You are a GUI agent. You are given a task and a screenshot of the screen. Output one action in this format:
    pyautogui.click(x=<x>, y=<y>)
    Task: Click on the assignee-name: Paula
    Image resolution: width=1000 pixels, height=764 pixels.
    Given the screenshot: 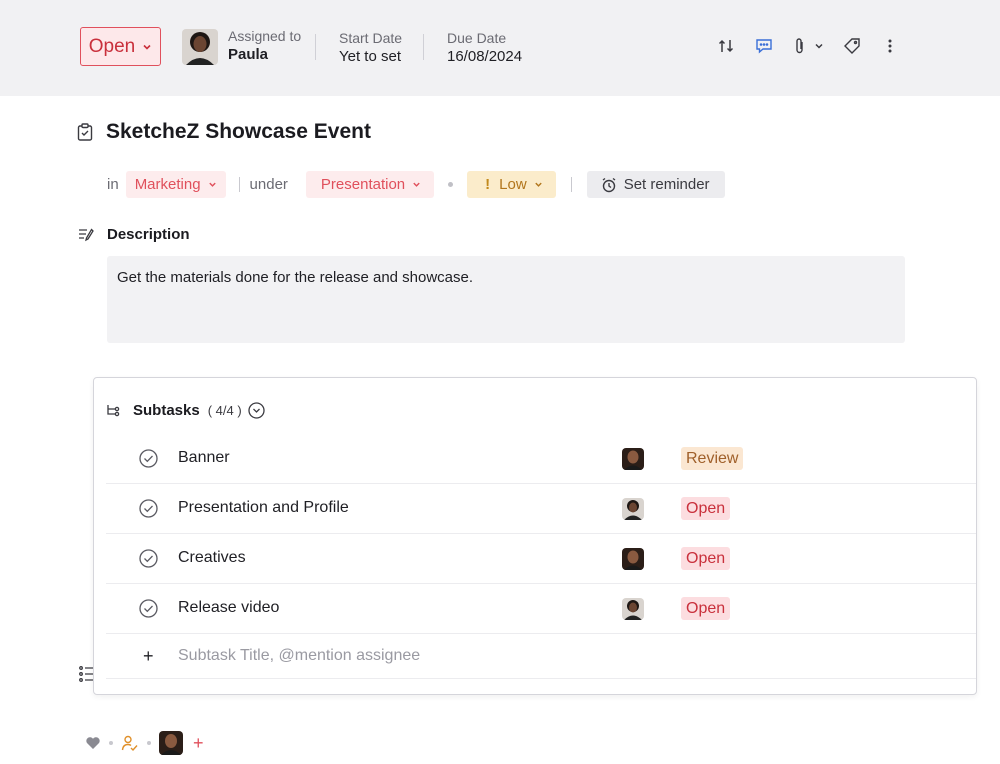 What is the action you would take?
    pyautogui.click(x=248, y=54)
    